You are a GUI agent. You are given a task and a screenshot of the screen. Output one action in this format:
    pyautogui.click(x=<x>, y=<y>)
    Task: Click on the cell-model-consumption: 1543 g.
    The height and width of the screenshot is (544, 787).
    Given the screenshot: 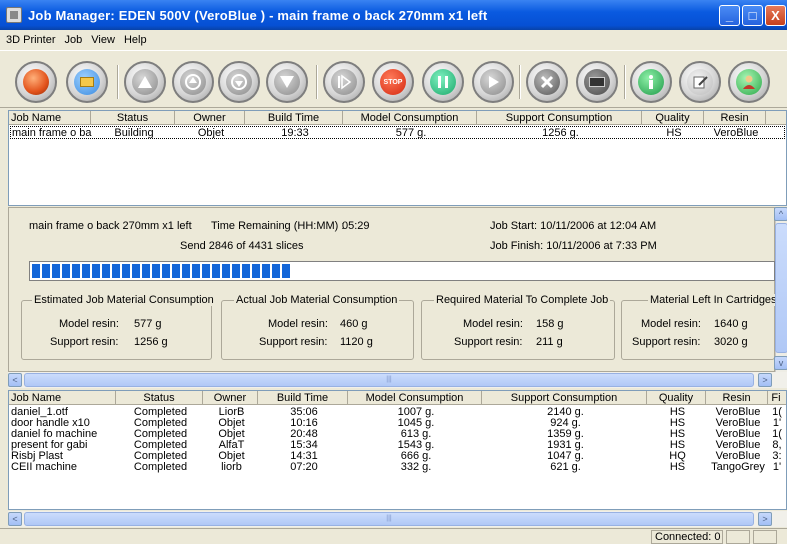 What is the action you would take?
    pyautogui.click(x=416, y=445)
    